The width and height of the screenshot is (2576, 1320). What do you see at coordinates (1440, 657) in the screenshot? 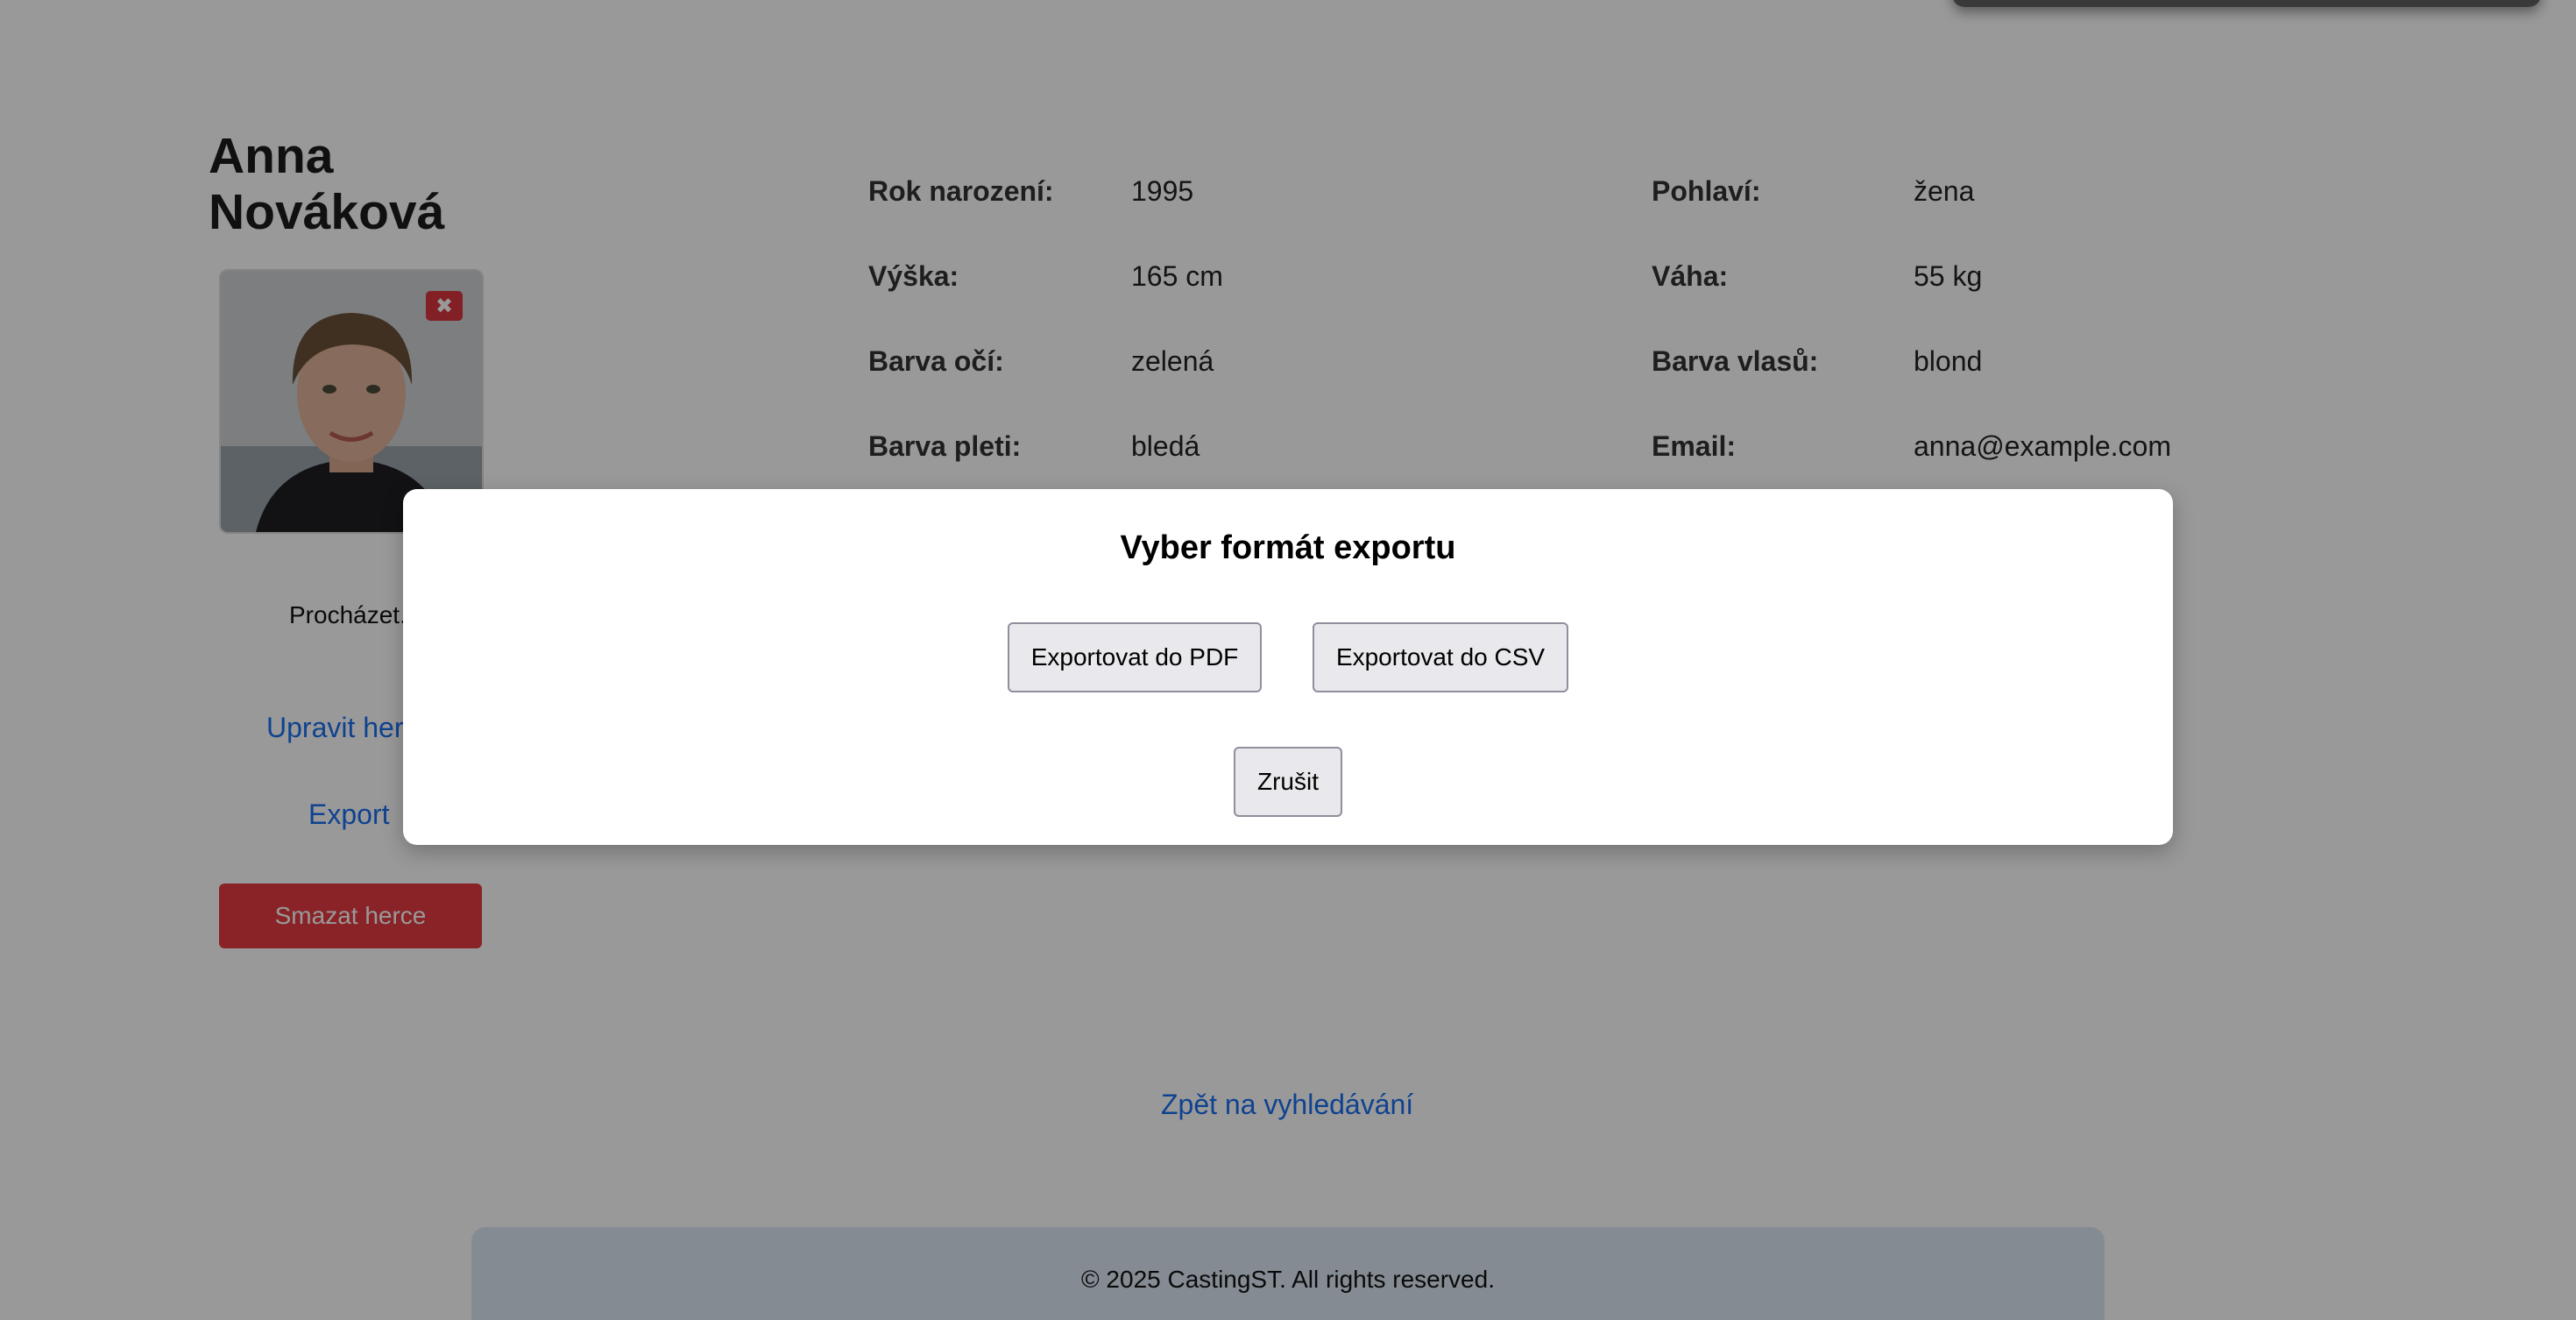
I see `export-csv-button: Exportovat do CSV` at bounding box center [1440, 657].